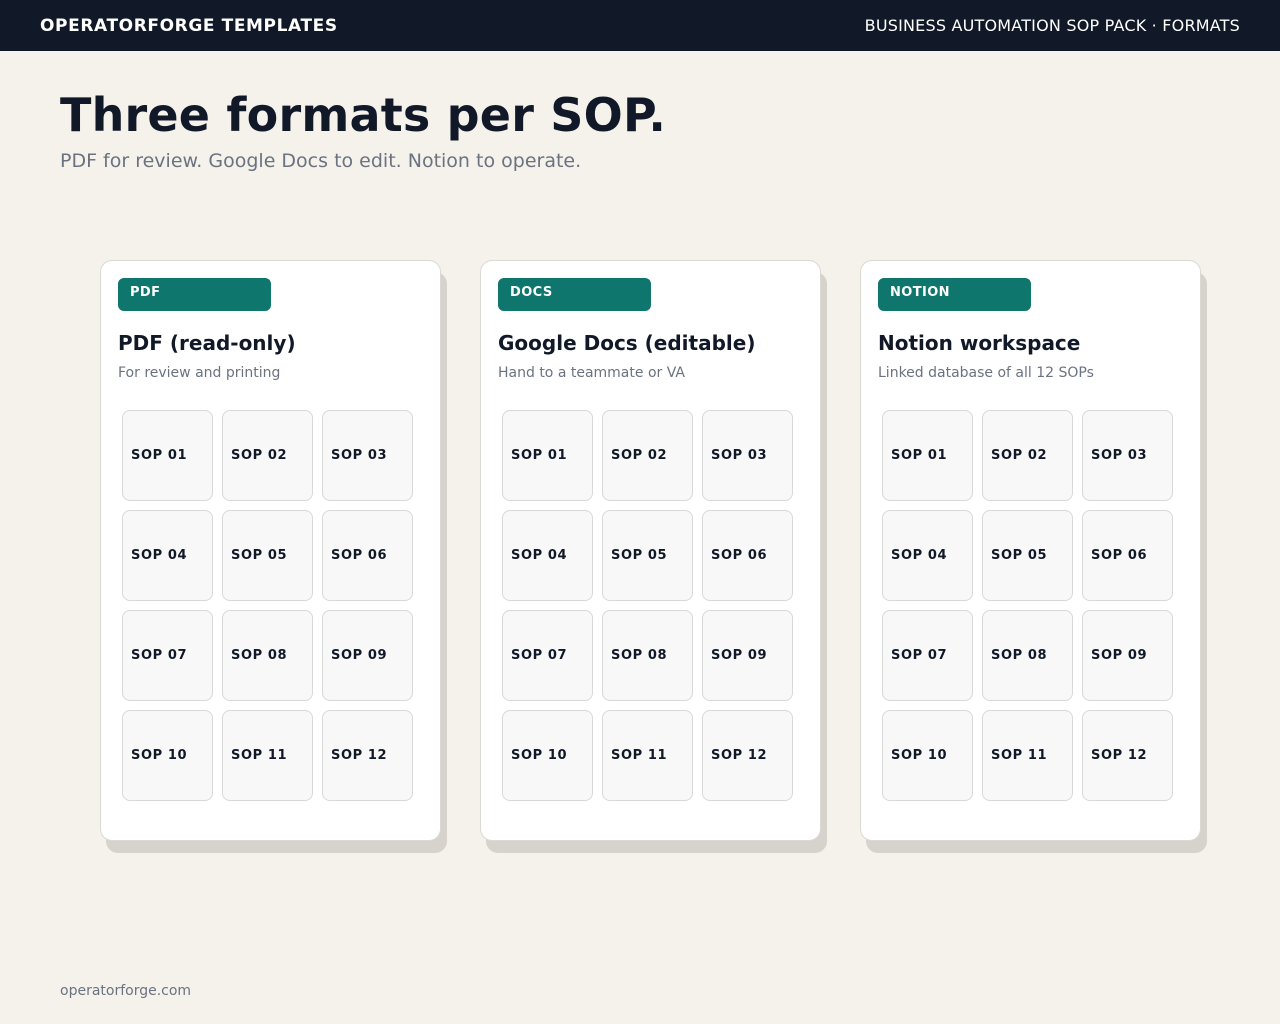 The width and height of the screenshot is (1280, 1024). I want to click on brand-name: OPERATORFORGE TEMPLATES, so click(189, 25).